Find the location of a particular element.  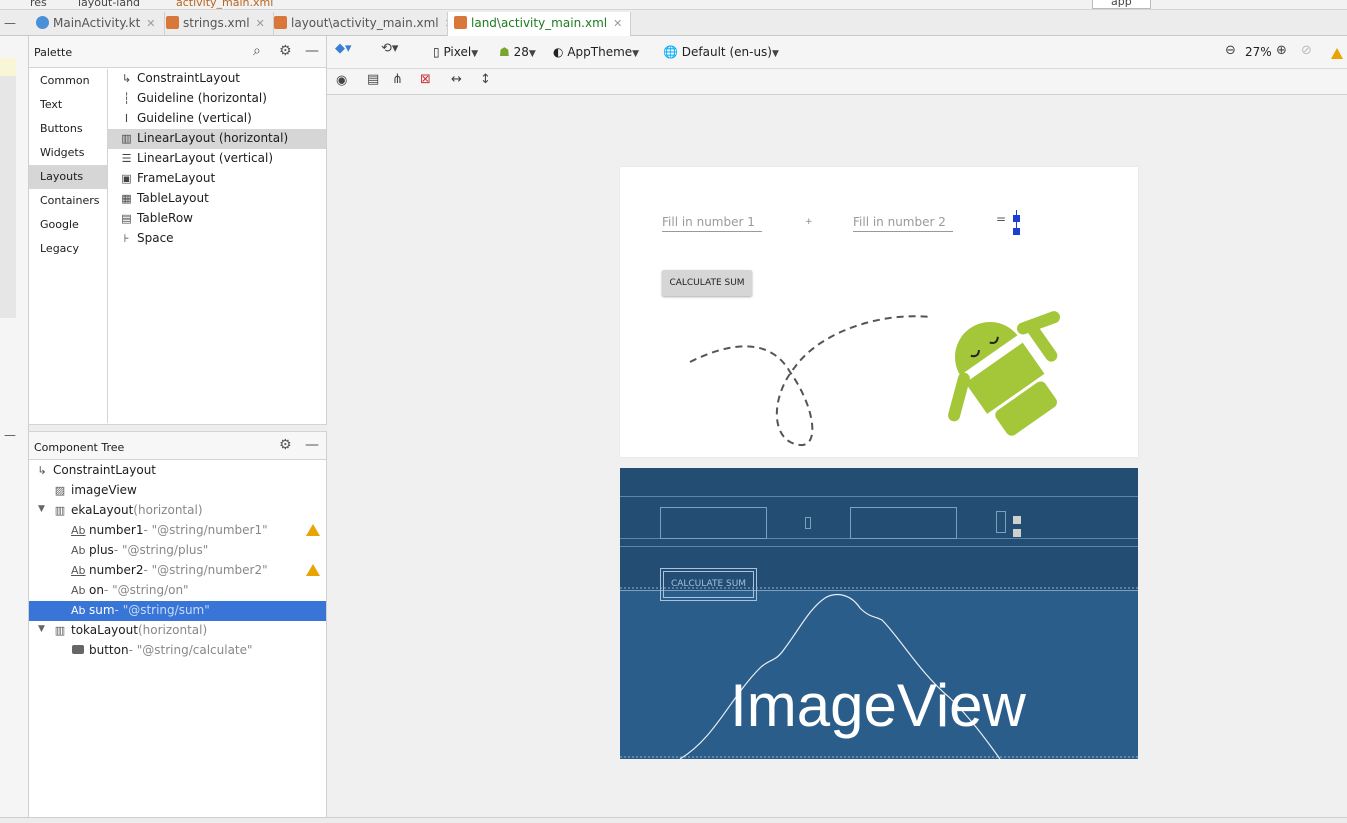

category-common: Common is located at coordinates (68, 81).